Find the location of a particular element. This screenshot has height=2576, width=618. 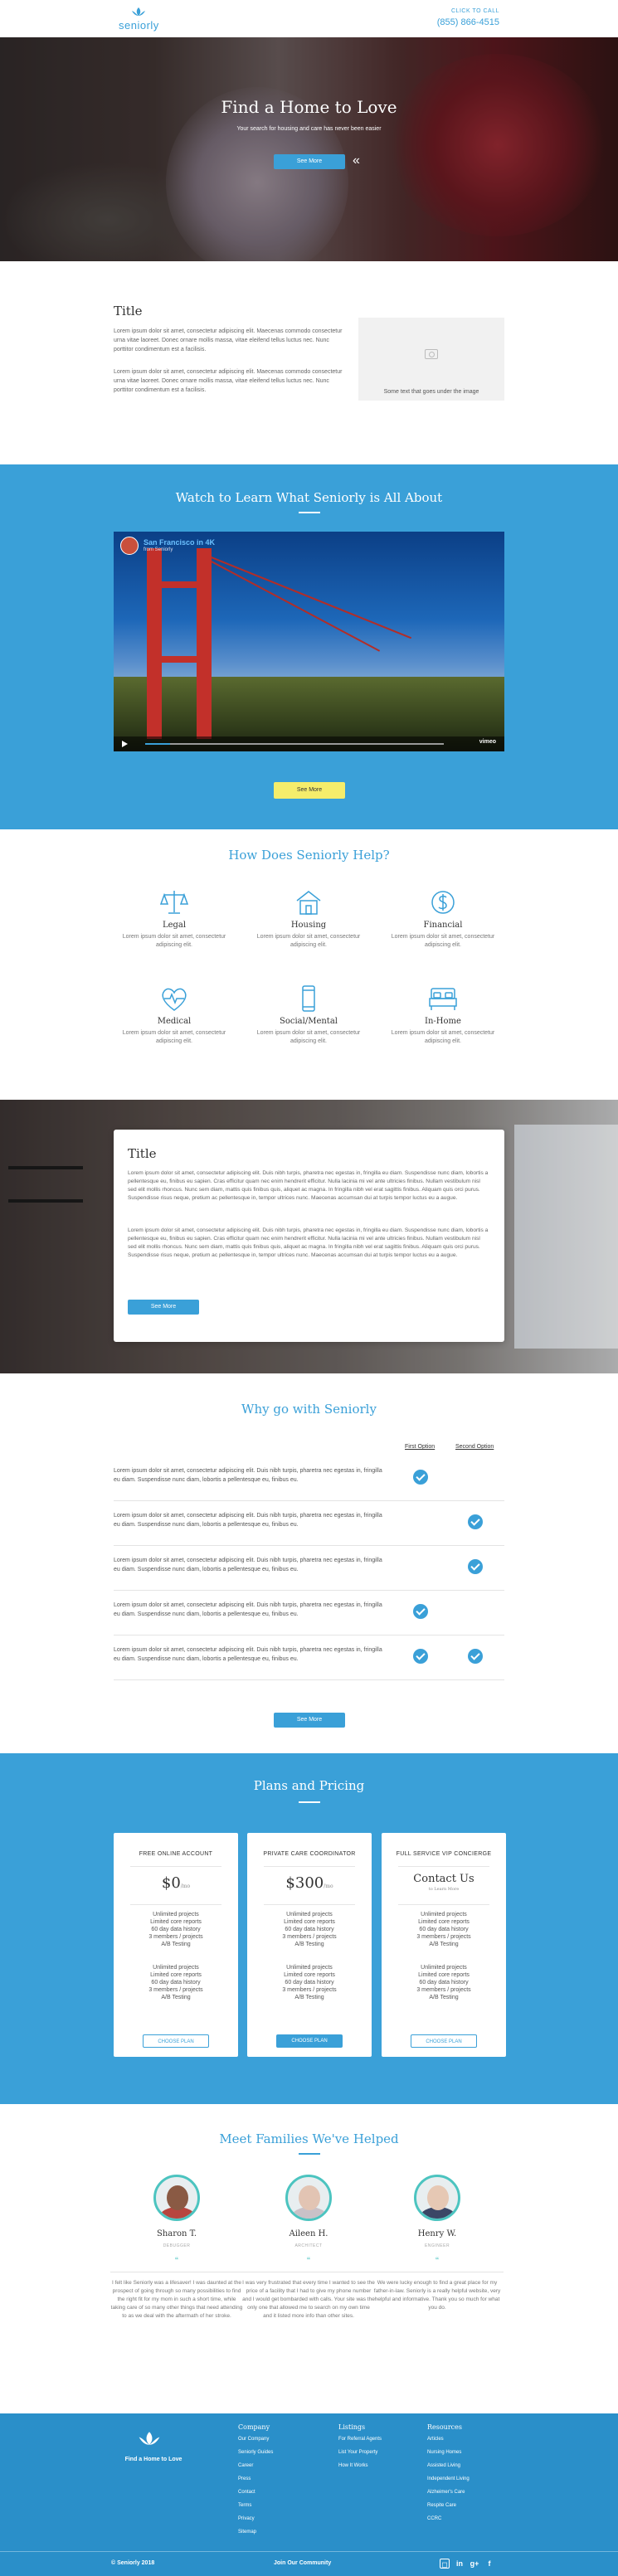

play-icon is located at coordinates (125, 744).